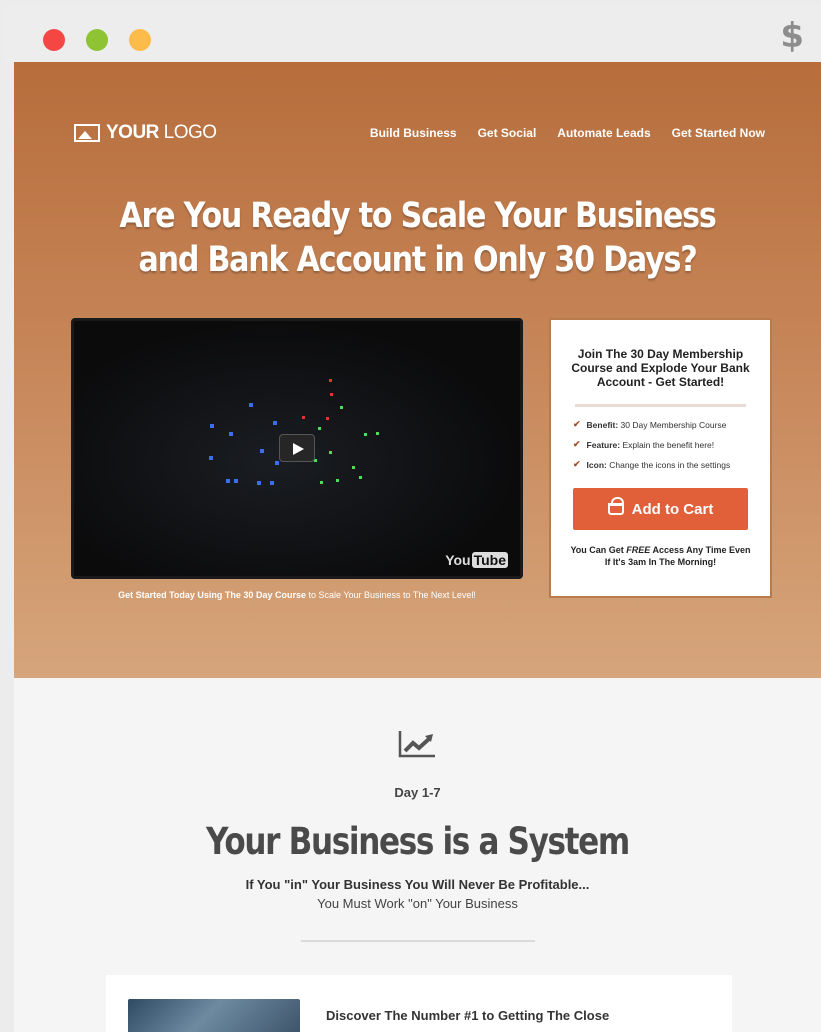 This screenshot has width=821, height=1032. What do you see at coordinates (413, 133) in the screenshot?
I see `nav-build-business: Build Business` at bounding box center [413, 133].